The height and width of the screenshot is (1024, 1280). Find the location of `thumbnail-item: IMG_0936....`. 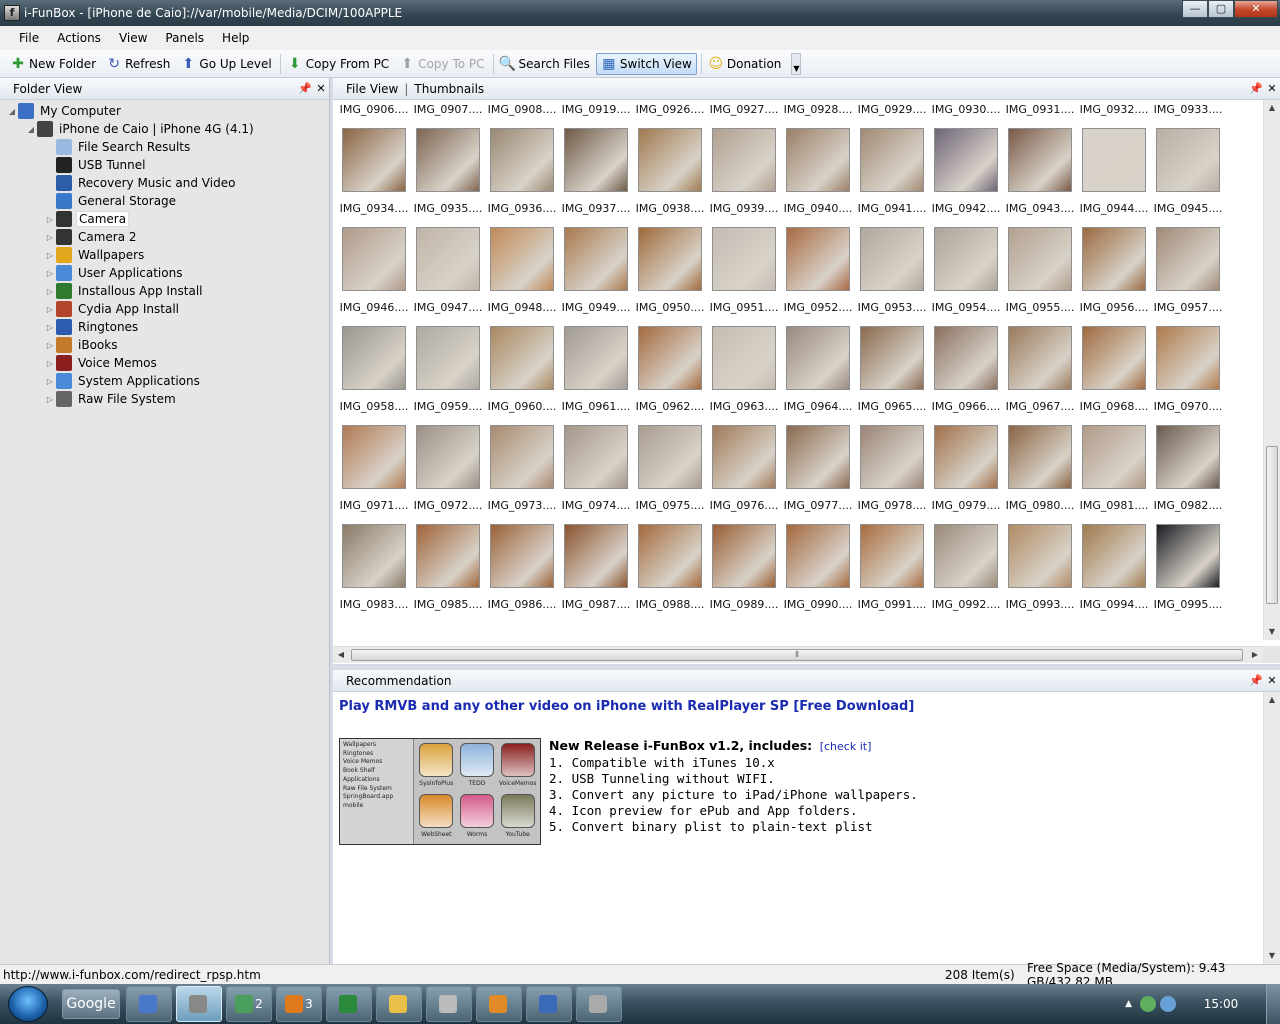

thumbnail-item: IMG_0936.... is located at coordinates (522, 175).